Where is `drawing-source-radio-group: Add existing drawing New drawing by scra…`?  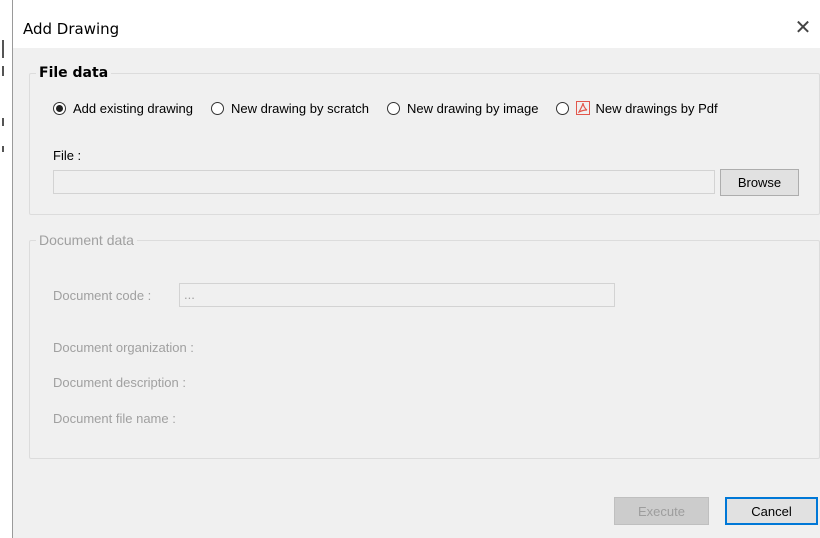
drawing-source-radio-group: Add existing drawing New drawing by scra… is located at coordinates (385, 108).